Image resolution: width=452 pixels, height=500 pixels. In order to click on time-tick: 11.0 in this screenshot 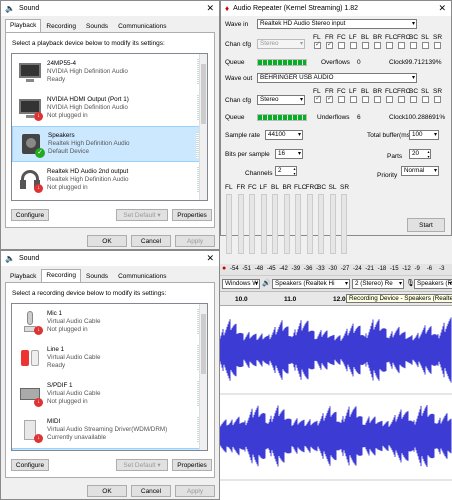, I will do `click(290, 299)`.